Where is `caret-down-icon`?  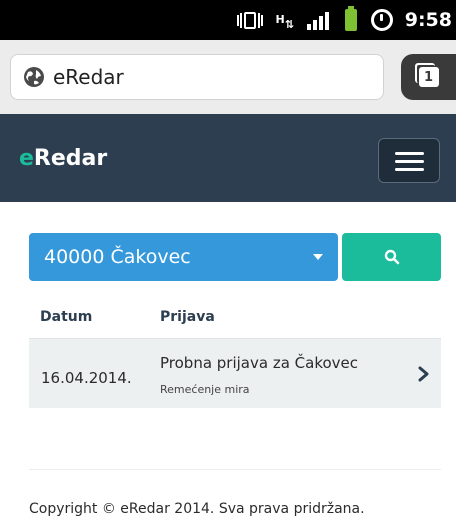 caret-down-icon is located at coordinates (318, 257).